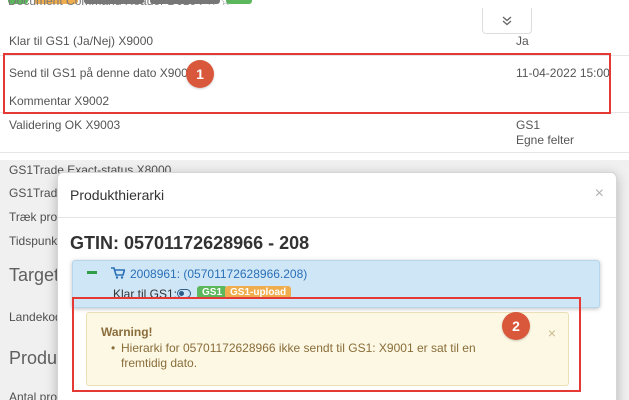 This screenshot has height=400, width=629. What do you see at coordinates (545, 140) in the screenshot?
I see `field-value-validering-2: Egne felter` at bounding box center [545, 140].